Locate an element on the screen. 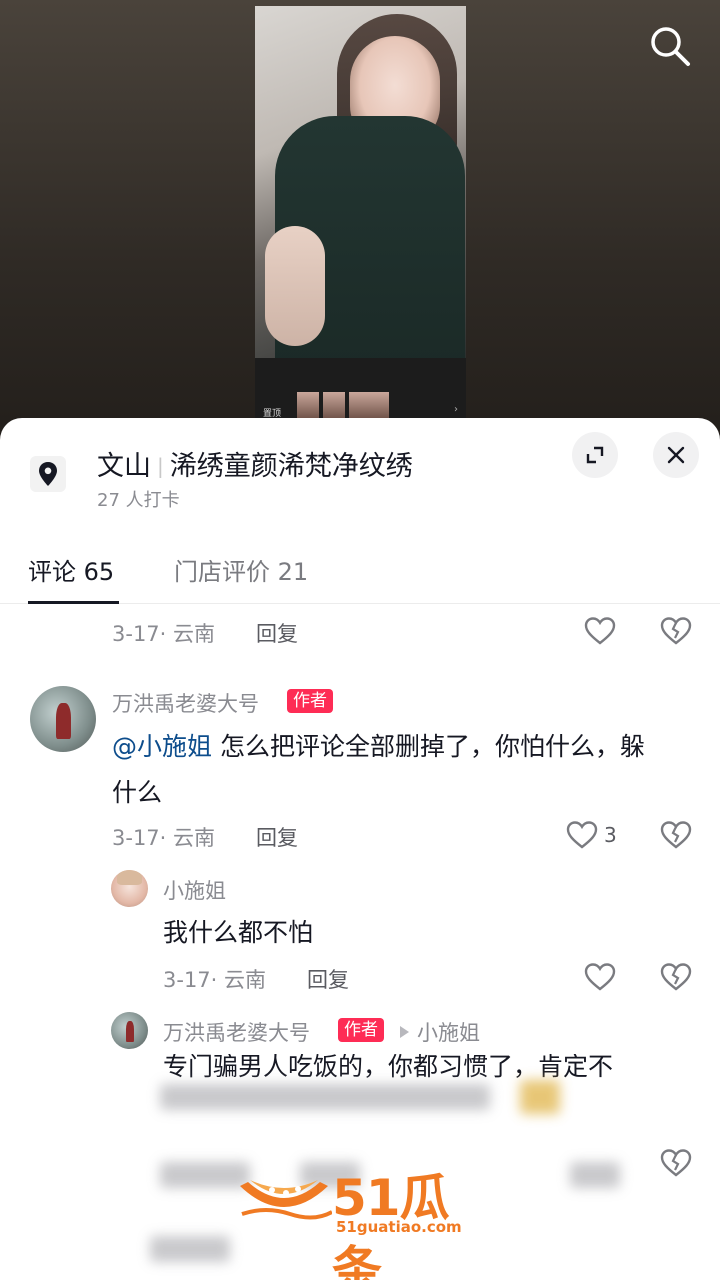 This screenshot has width=720, height=1280. mention-link: @小施姐 is located at coordinates (162, 746).